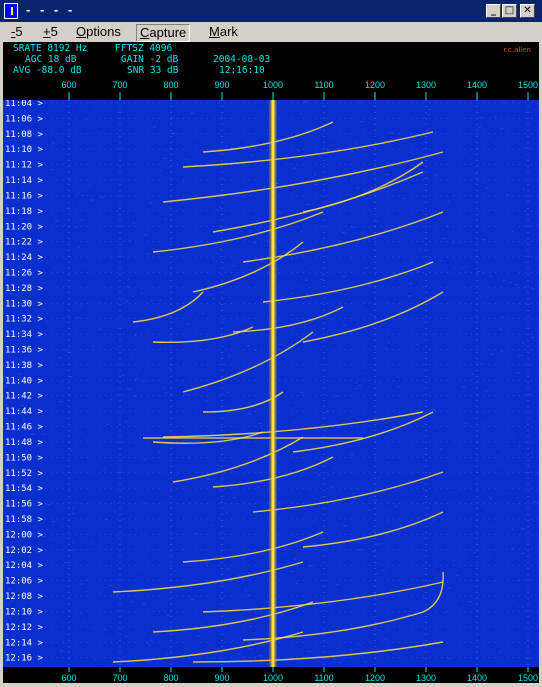 Image resolution: width=542 pixels, height=687 pixels. I want to click on maximize-button: □, so click(509, 11).